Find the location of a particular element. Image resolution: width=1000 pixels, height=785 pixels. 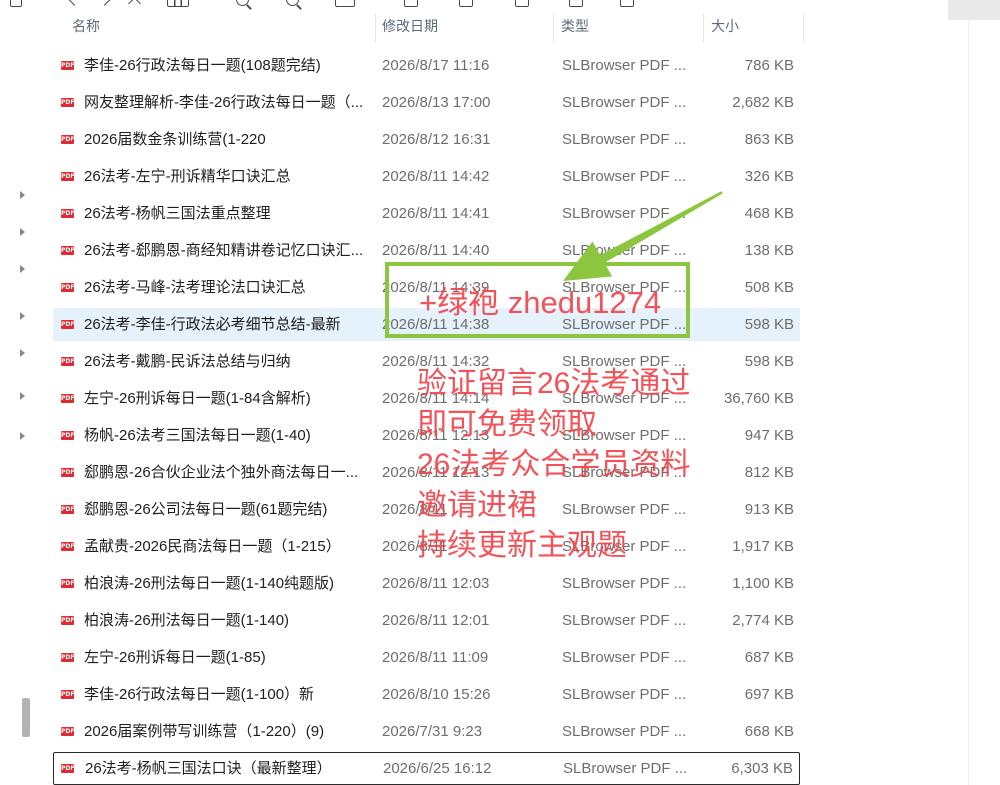

overlay-line: 持续更新主观题 is located at coordinates (522, 545).